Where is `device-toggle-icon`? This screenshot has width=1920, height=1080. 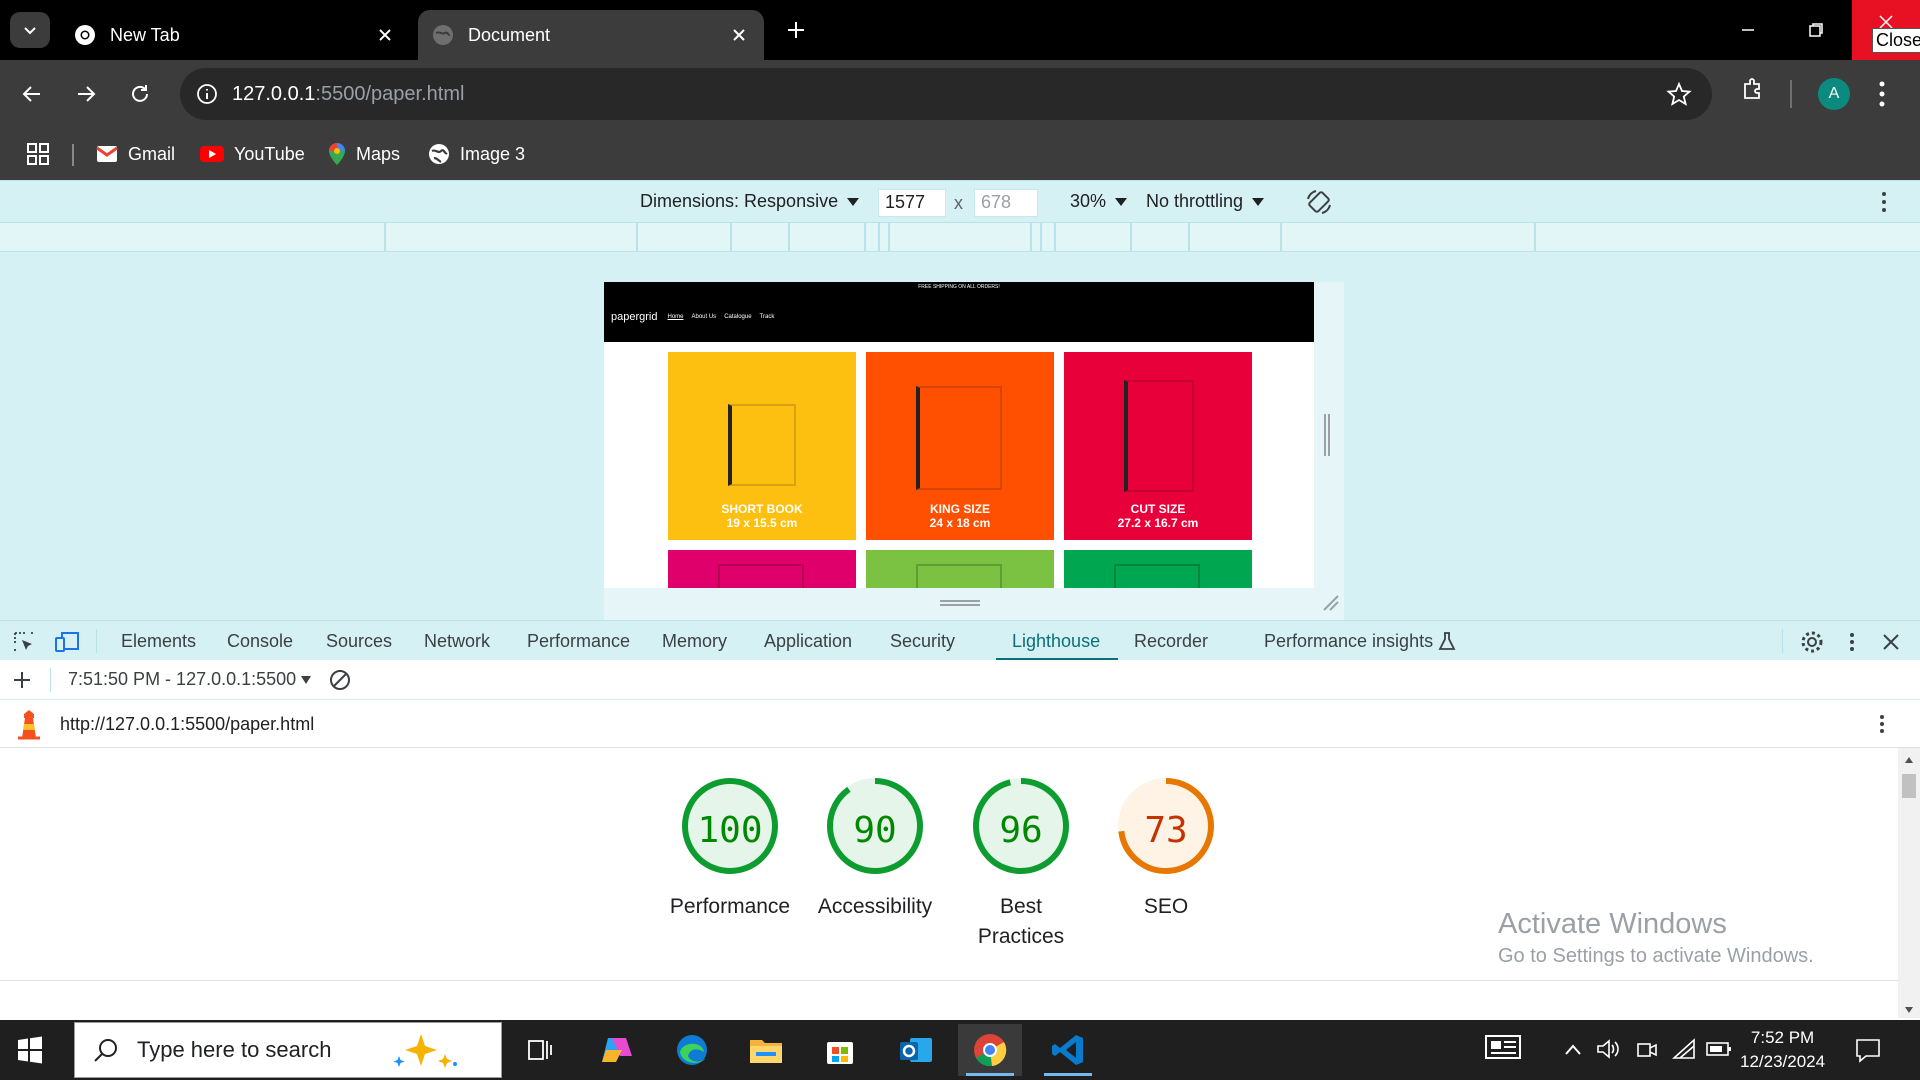 device-toggle-icon is located at coordinates (67, 642).